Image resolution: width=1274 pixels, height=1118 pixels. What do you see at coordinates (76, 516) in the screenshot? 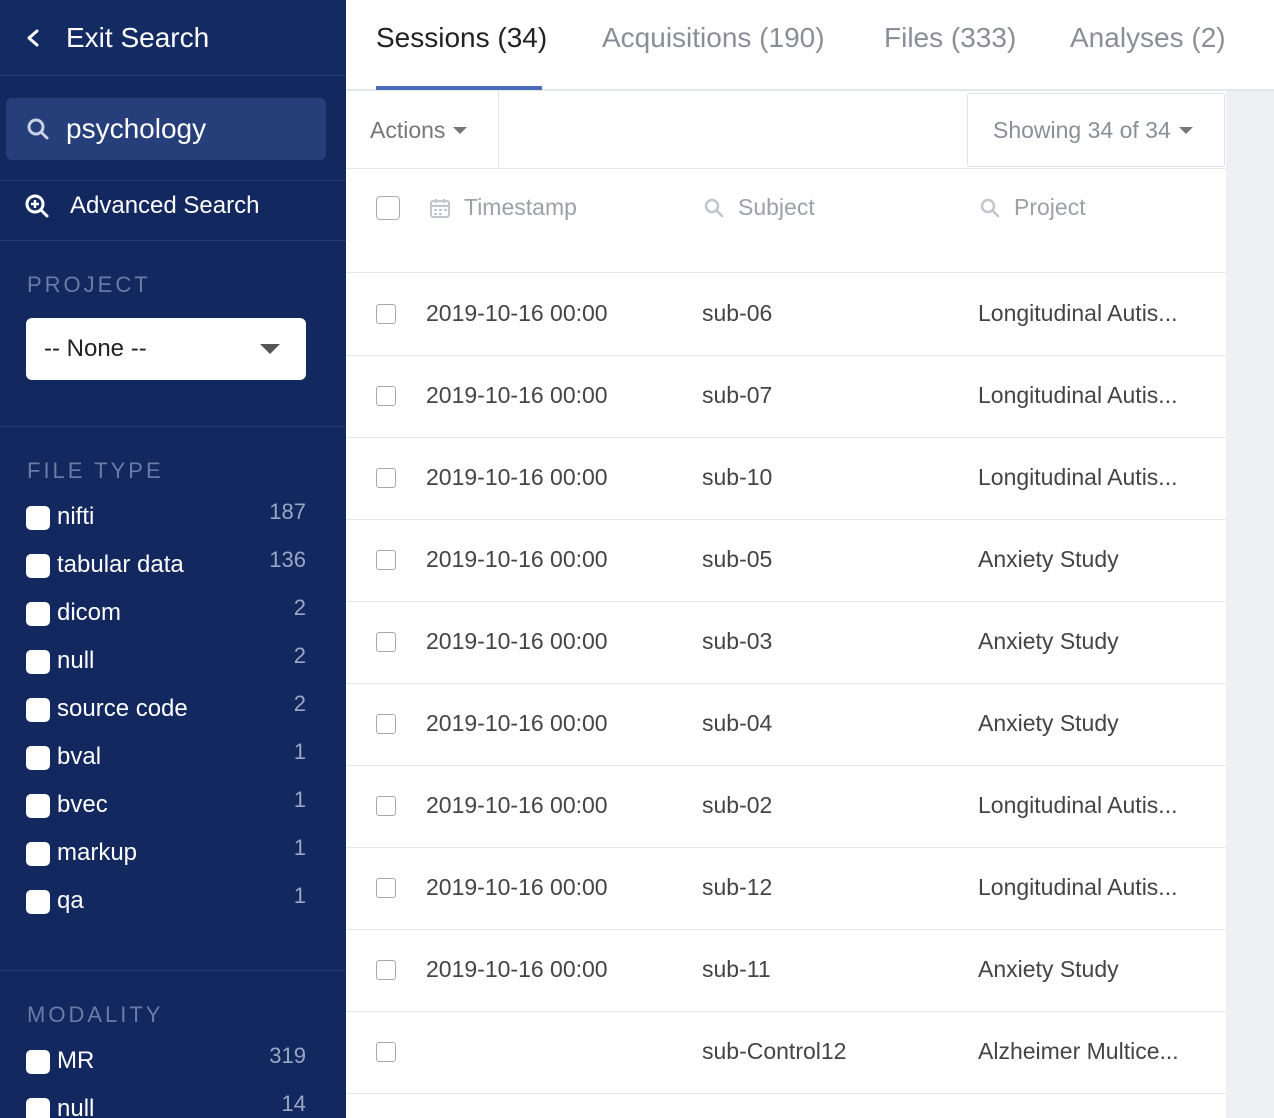
I see `facet-label: nifti` at bounding box center [76, 516].